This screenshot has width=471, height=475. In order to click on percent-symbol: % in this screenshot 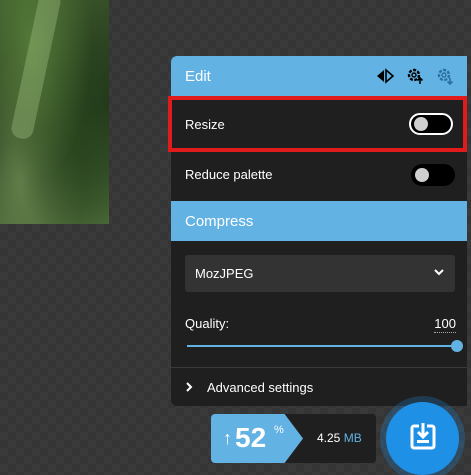, I will do `click(279, 430)`.